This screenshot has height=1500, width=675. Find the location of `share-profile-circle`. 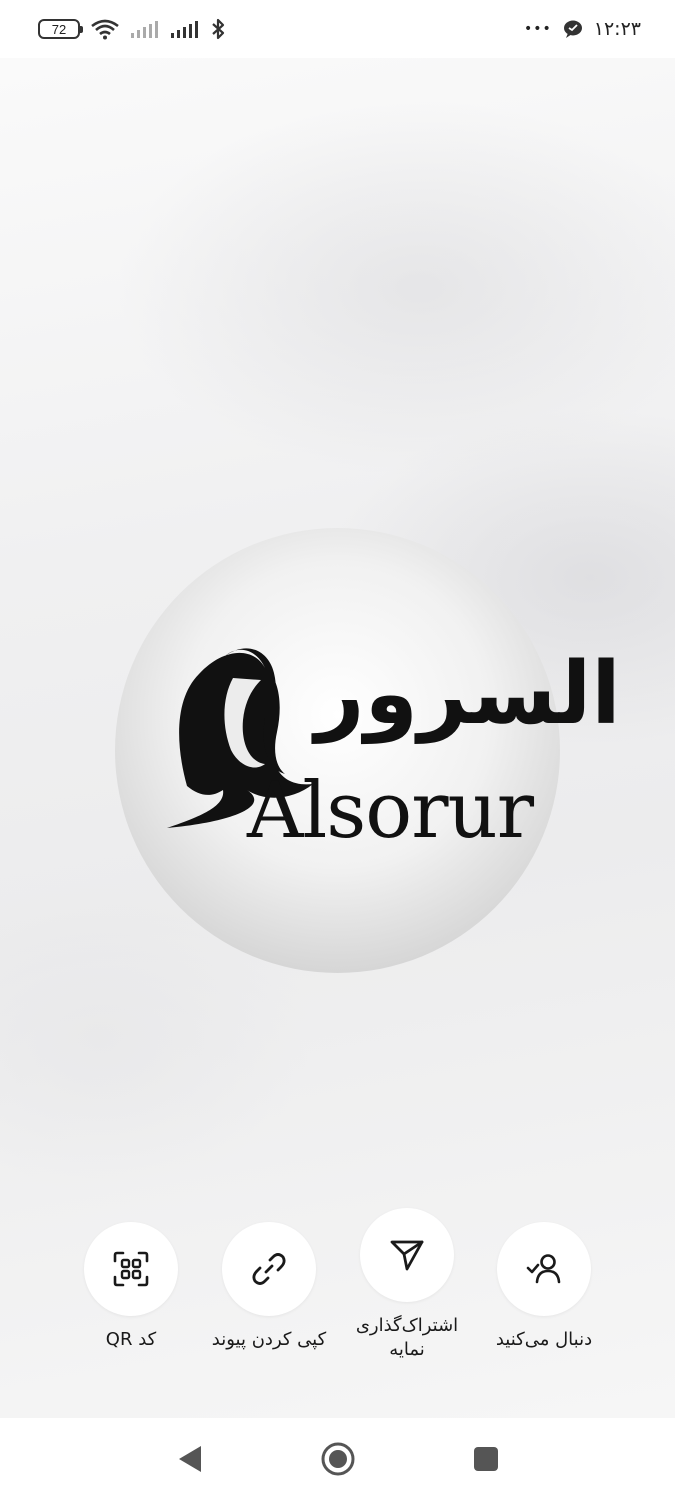

share-profile-circle is located at coordinates (407, 1255).